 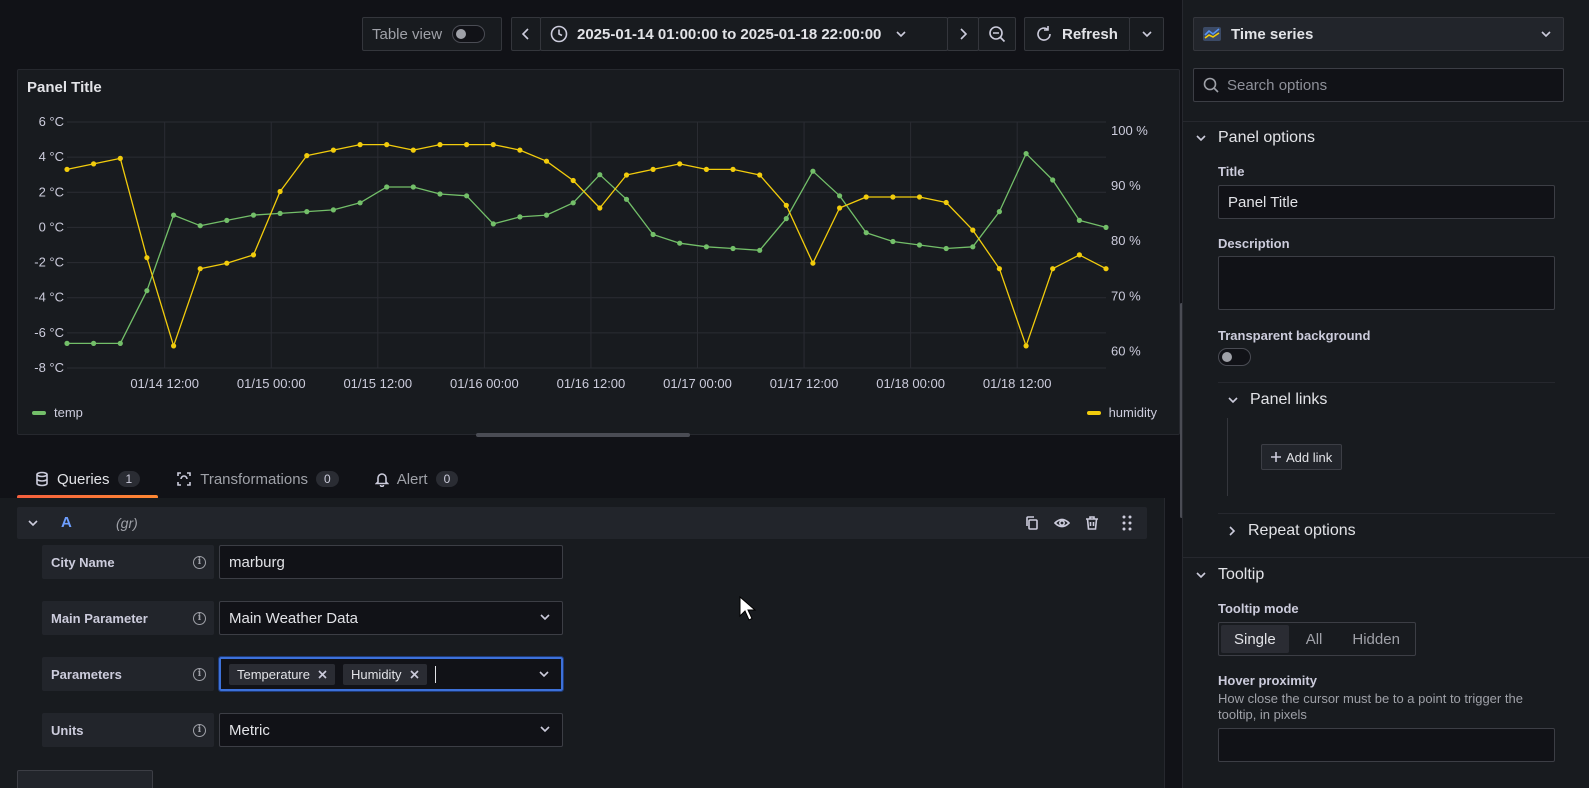 I want to click on tooltip-mode-hidden: Hidden, so click(x=1376, y=639).